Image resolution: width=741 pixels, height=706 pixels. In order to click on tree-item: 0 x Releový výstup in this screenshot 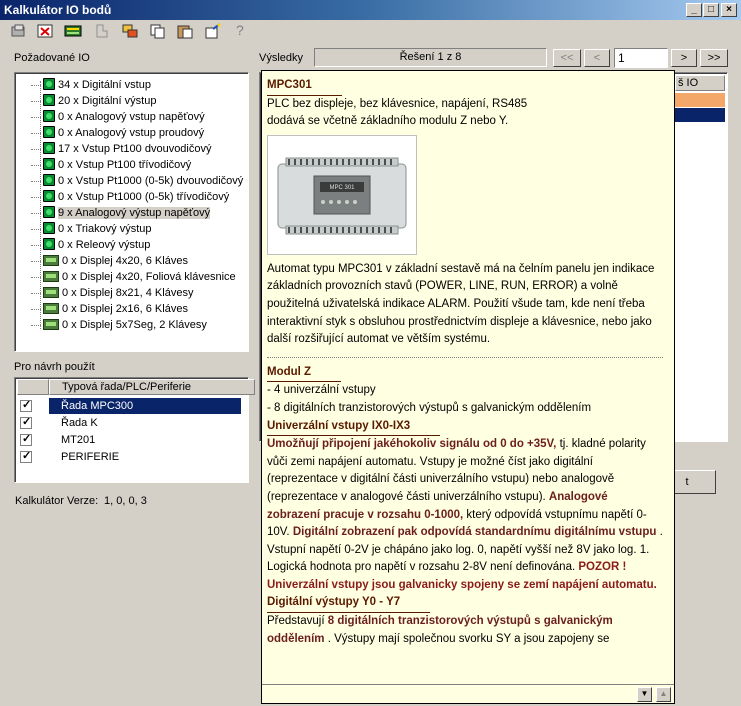, I will do `click(90, 245)`.